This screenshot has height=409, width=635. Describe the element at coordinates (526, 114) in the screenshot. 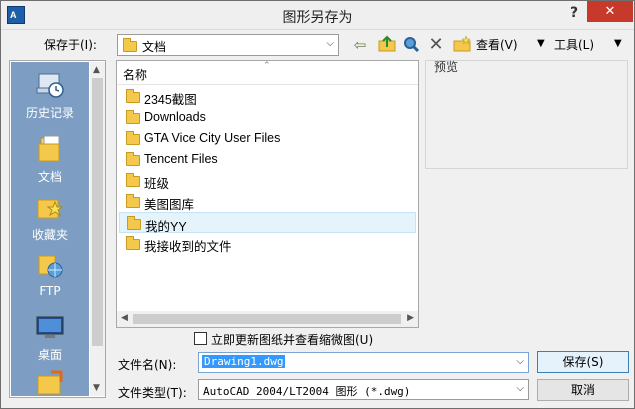

I see `preview-box` at that location.